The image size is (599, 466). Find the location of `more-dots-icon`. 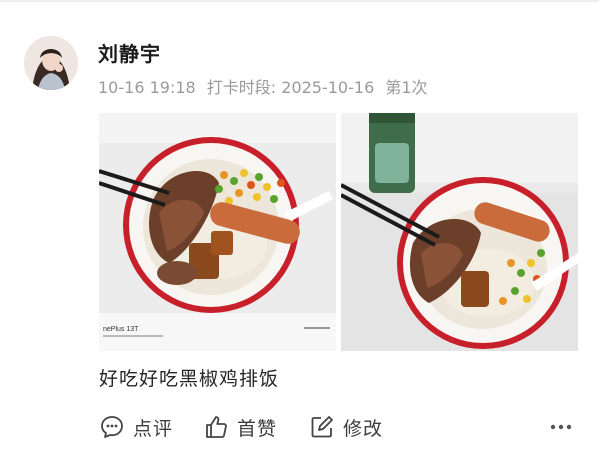

more-dots-icon is located at coordinates (561, 427).